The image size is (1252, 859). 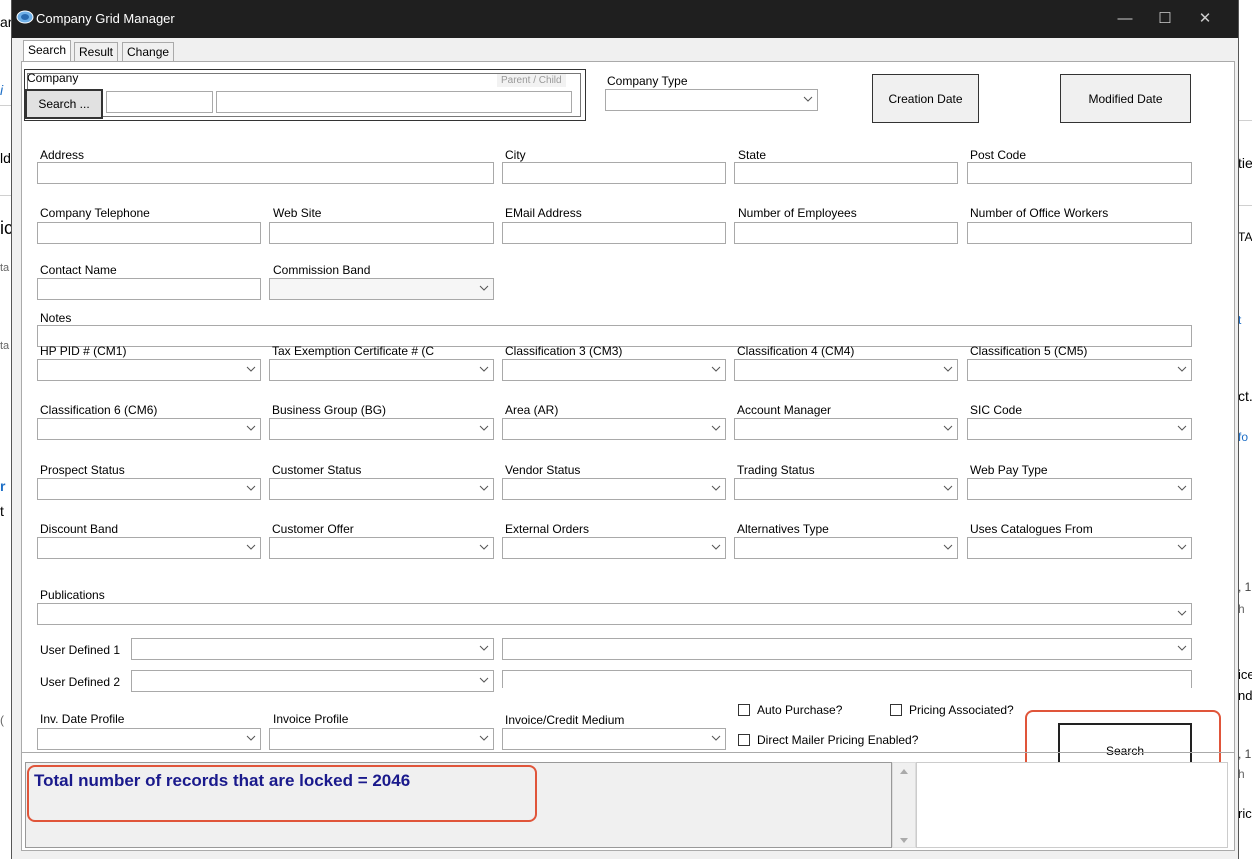 What do you see at coordinates (312, 649) in the screenshot?
I see `user-defined-1-type-select` at bounding box center [312, 649].